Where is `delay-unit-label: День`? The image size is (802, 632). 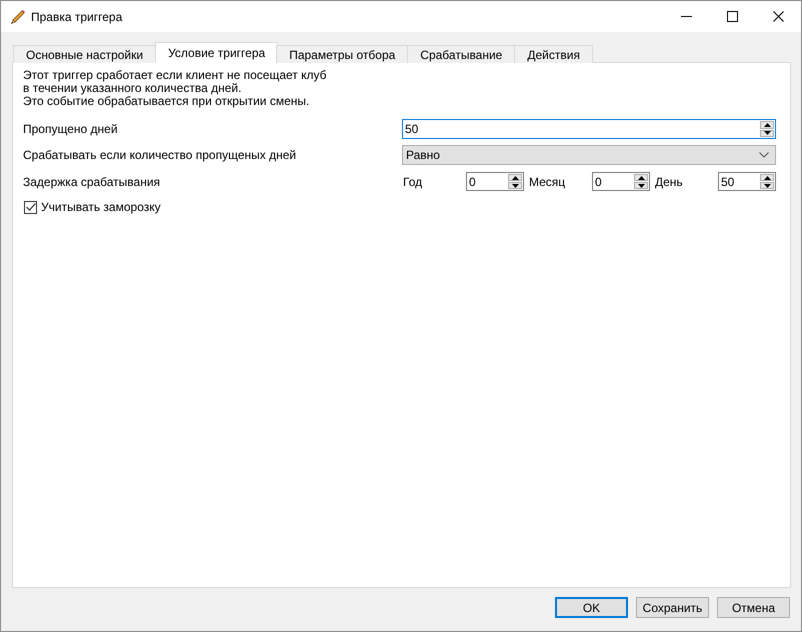
delay-unit-label: День is located at coordinates (669, 182).